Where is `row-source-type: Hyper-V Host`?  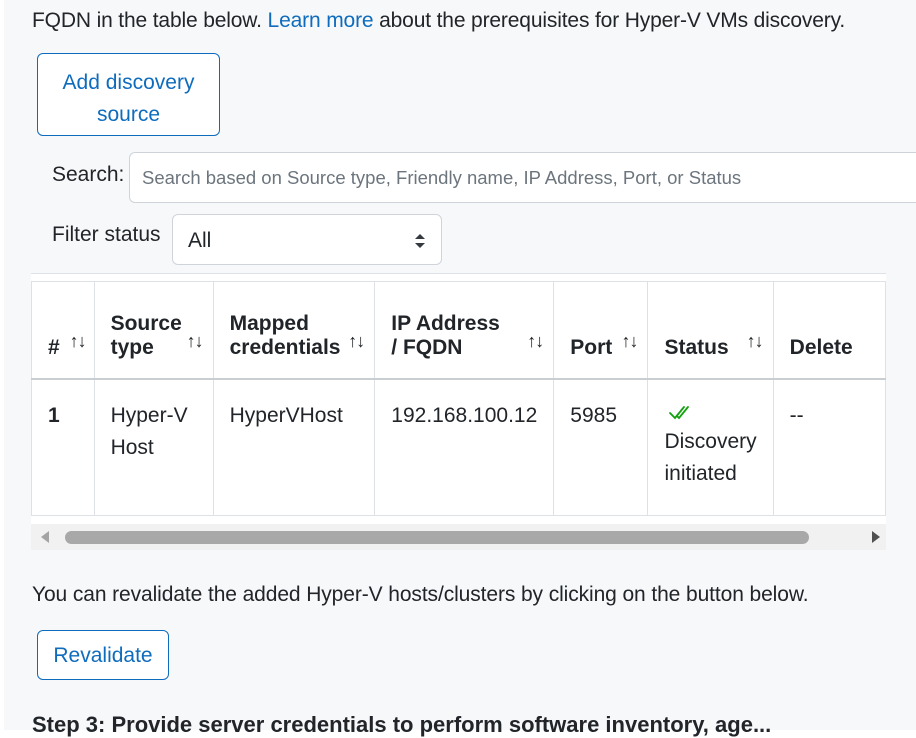 row-source-type: Hyper-V Host is located at coordinates (153, 447).